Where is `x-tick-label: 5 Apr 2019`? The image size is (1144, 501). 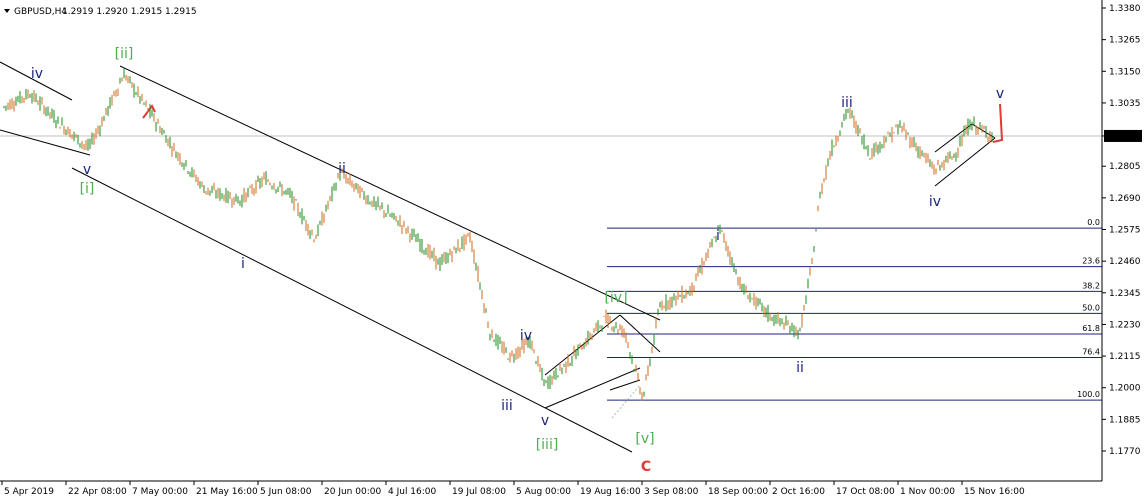
x-tick-label: 5 Apr 2019 is located at coordinates (29, 492).